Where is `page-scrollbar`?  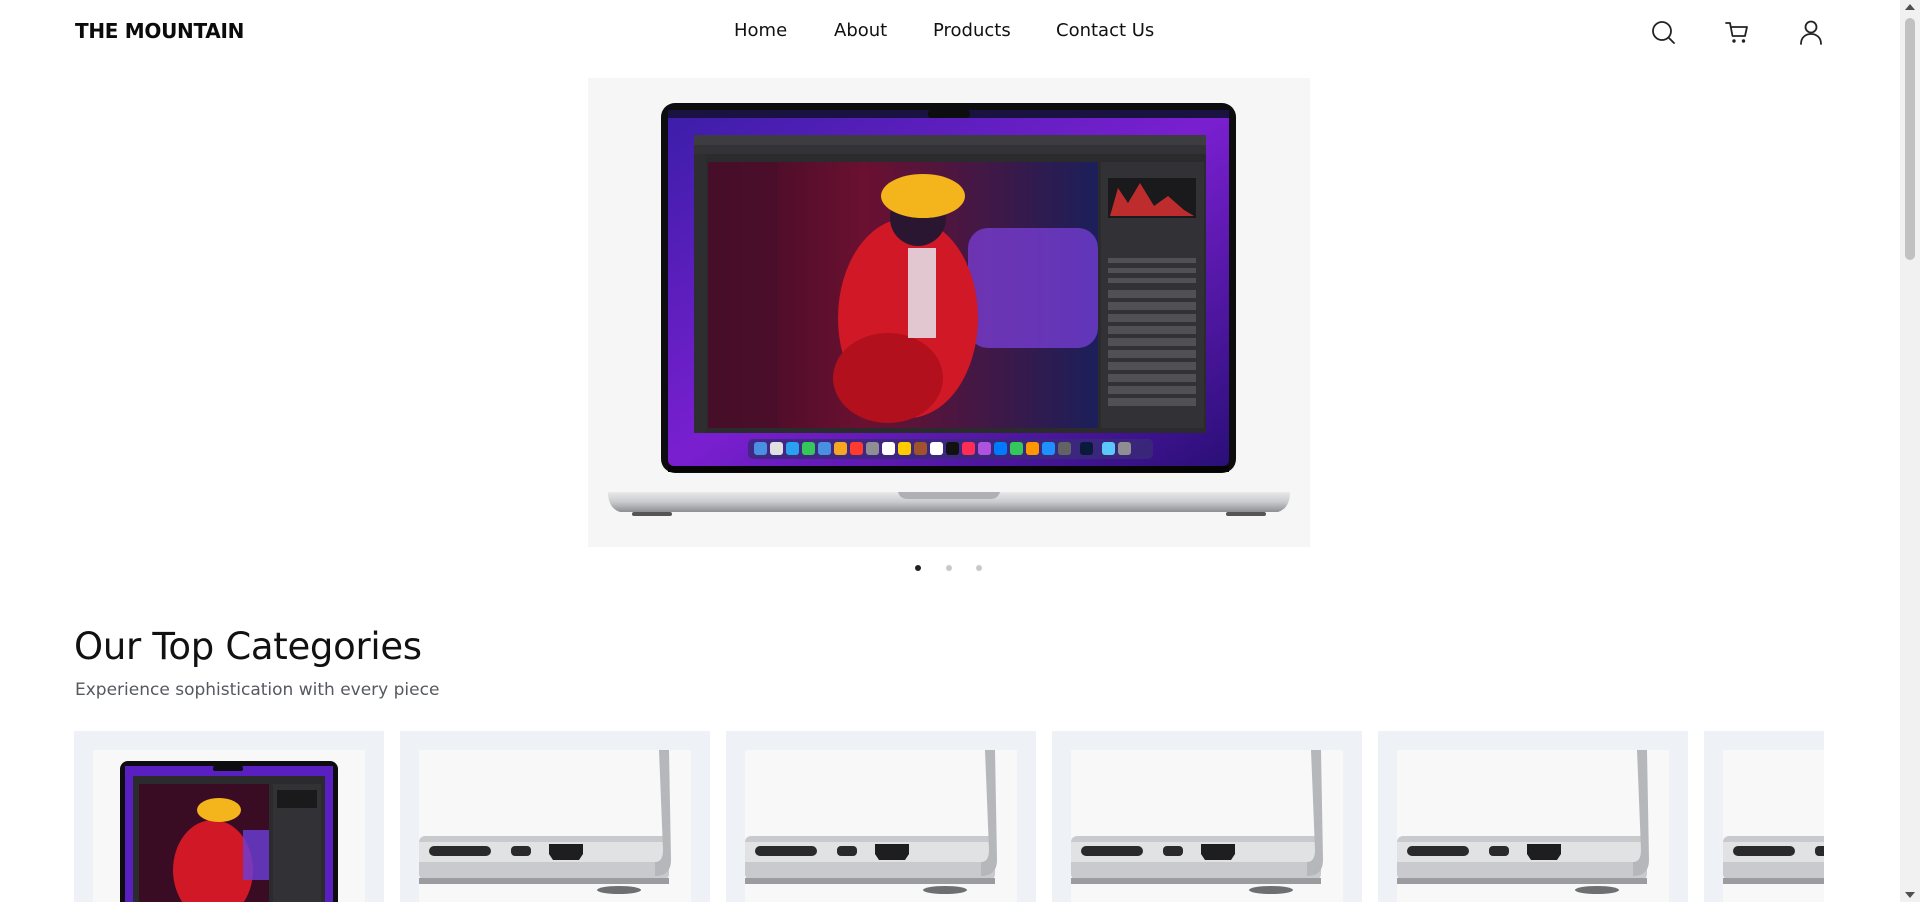
page-scrollbar is located at coordinates (1910, 451).